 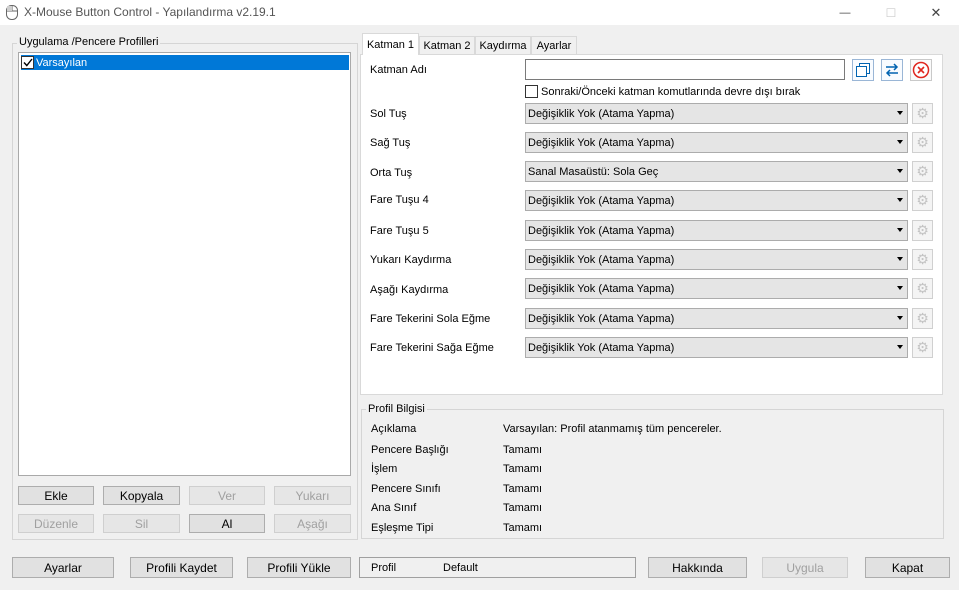 I want to click on scroll-down-settings: ⚙, so click(x=922, y=288).